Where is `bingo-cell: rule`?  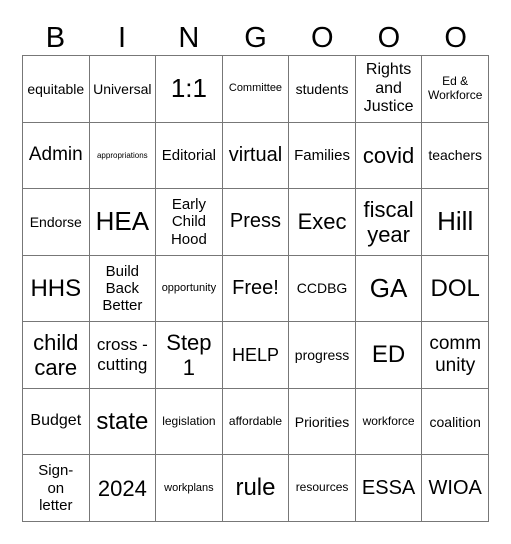 bingo-cell: rule is located at coordinates (255, 488).